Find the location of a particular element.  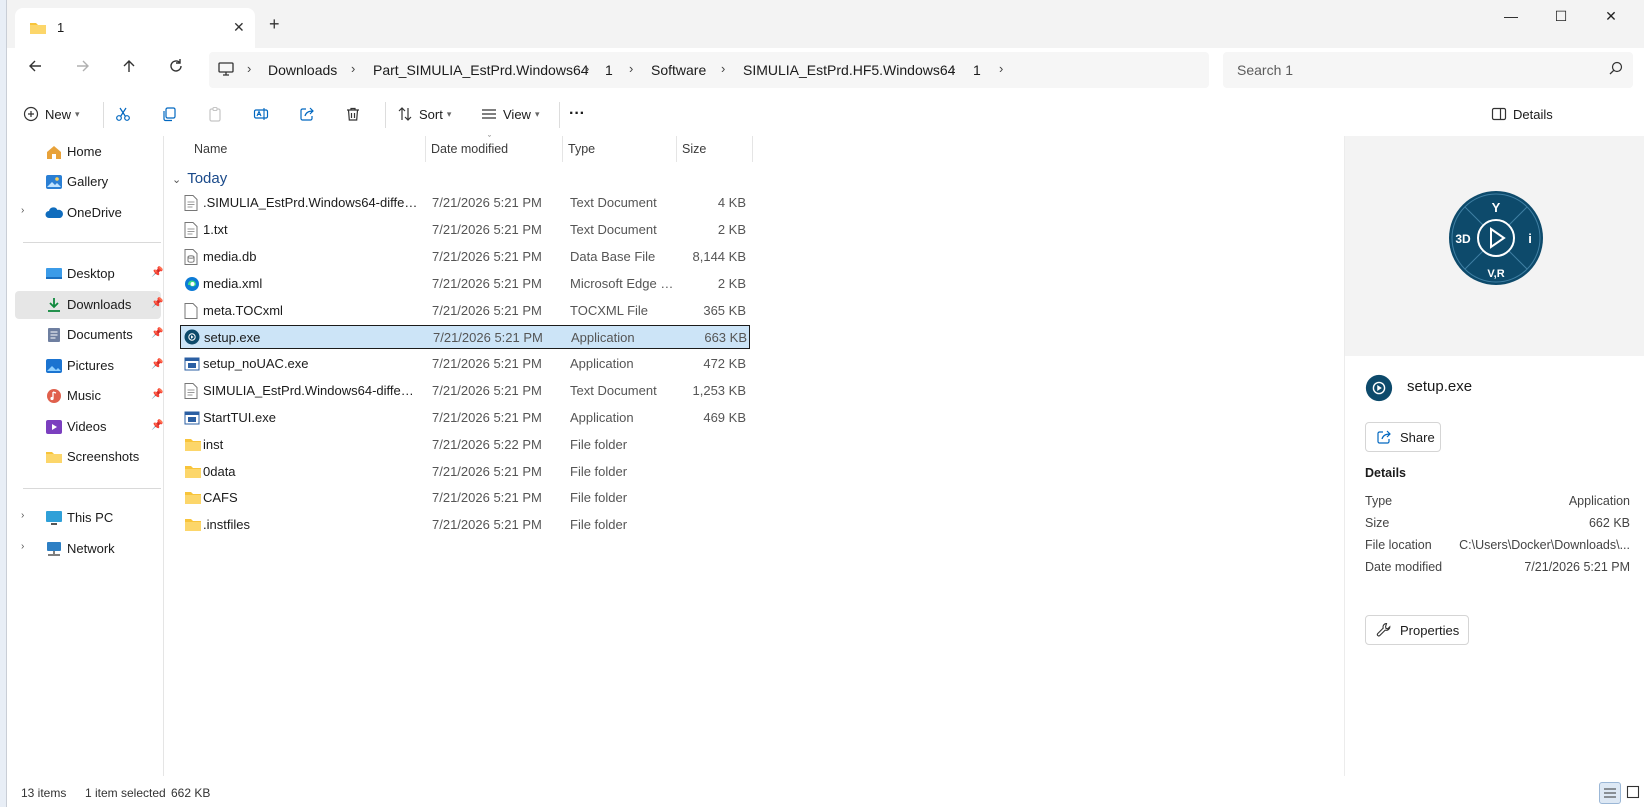

column-header-date: Date modified is located at coordinates (469, 149).